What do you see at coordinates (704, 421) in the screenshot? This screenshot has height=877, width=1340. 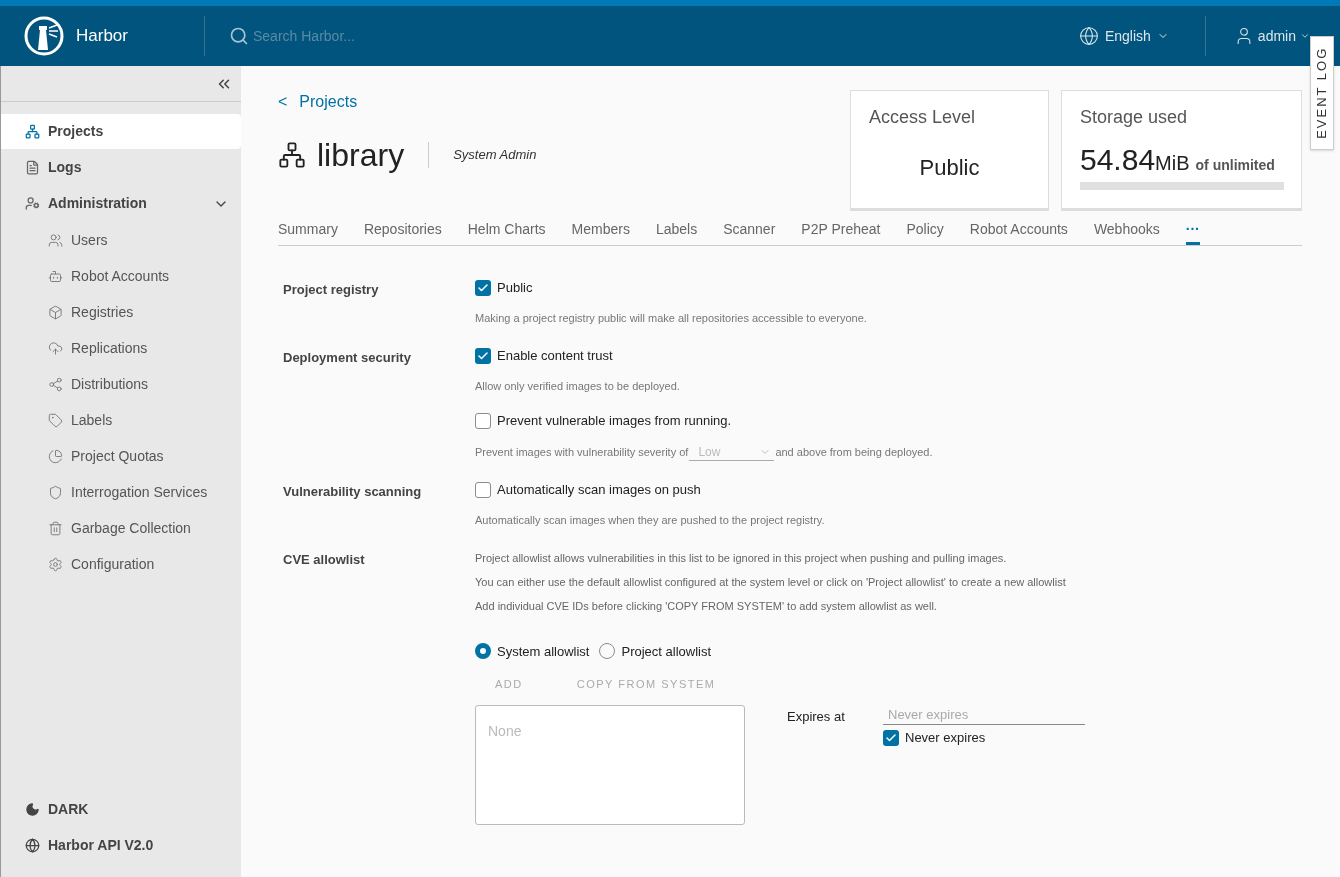 I see `checkbox-option: Prevent vulnerable images from running.` at bounding box center [704, 421].